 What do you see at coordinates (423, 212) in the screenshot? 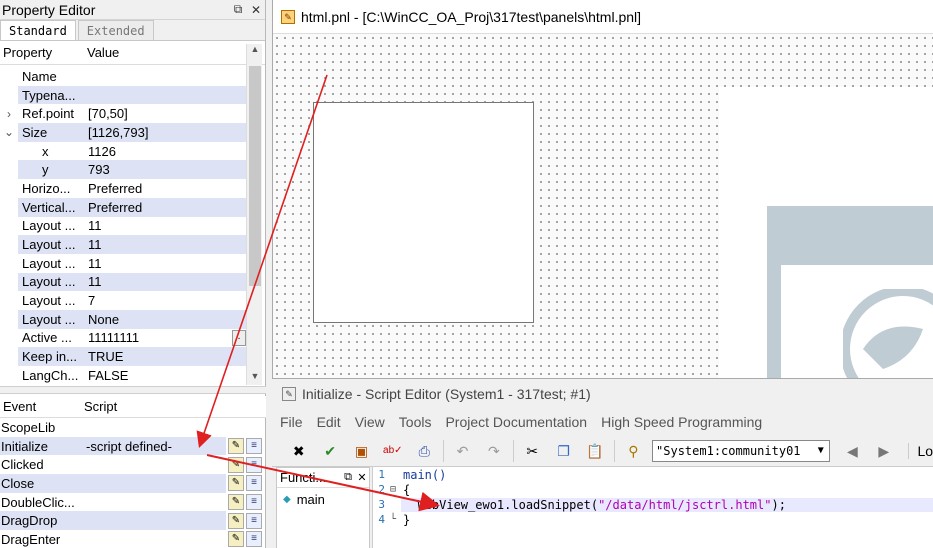
I see `webview-placeholder-rect` at bounding box center [423, 212].